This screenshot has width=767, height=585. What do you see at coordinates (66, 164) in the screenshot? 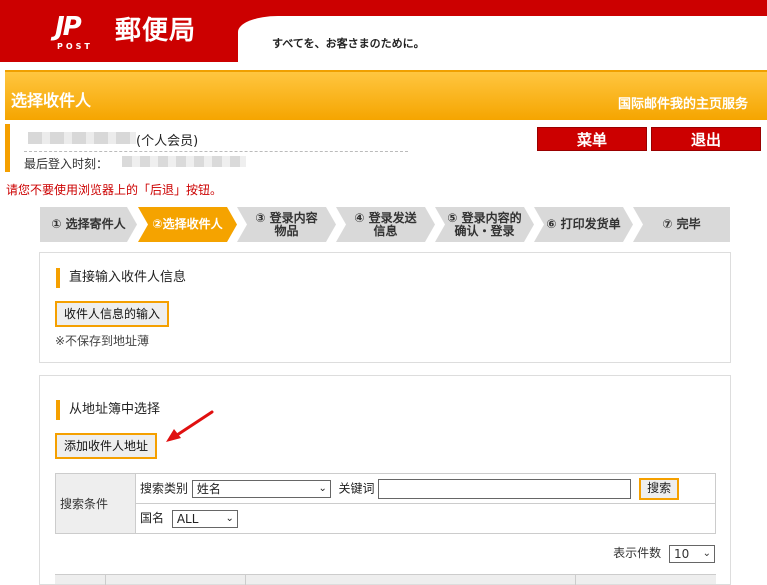
I see `last-login-label: 最后登入时刻：` at bounding box center [66, 164].